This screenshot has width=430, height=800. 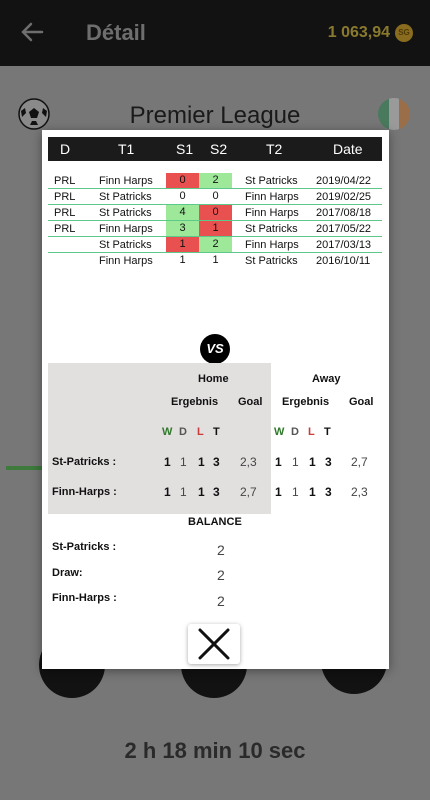 What do you see at coordinates (344, 181) in the screenshot?
I see `row-date: 2019/04/22` at bounding box center [344, 181].